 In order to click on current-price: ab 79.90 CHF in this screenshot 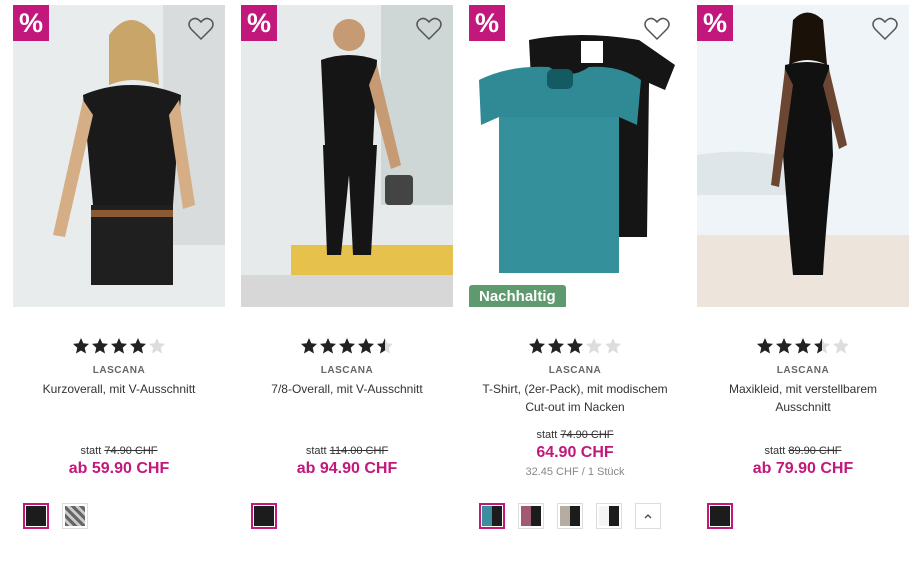, I will do `click(803, 468)`.